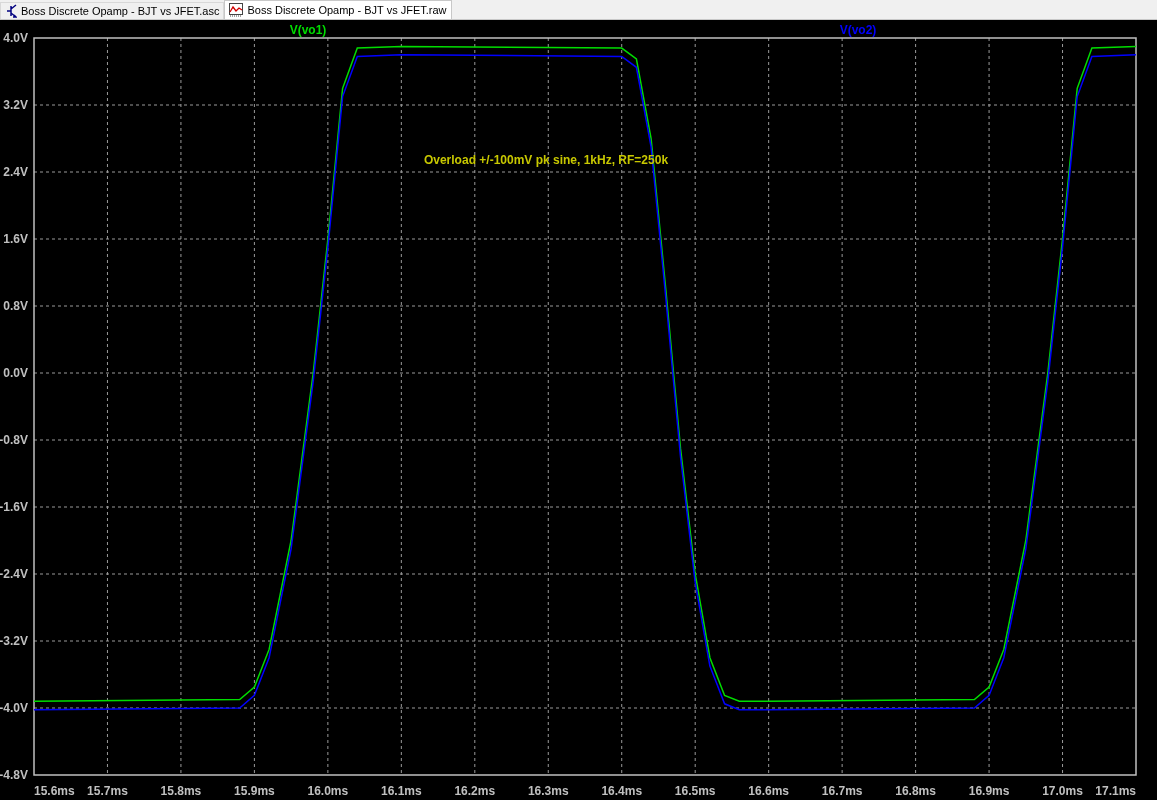 This screenshot has height=800, width=1157. I want to click on y-axis-tick-label: 3.2V, so click(15, 105).